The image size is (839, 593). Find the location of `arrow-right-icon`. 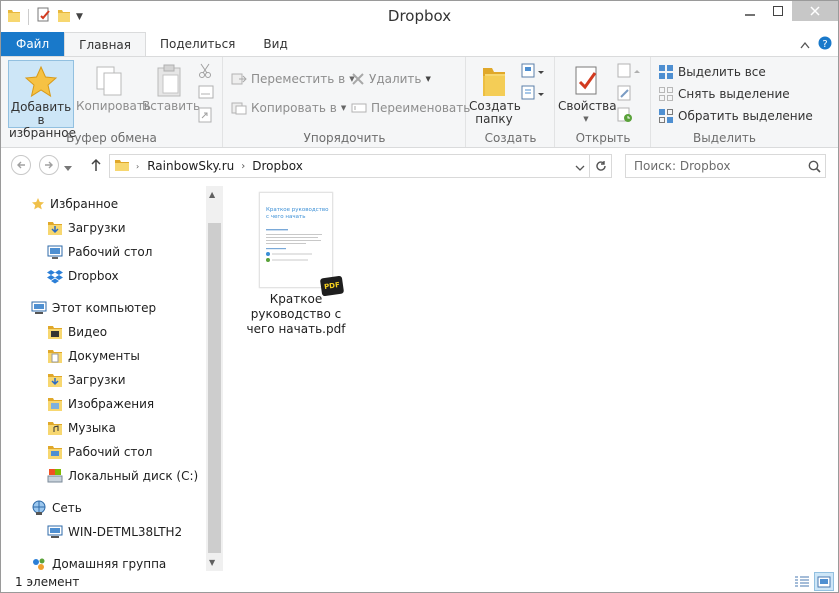

arrow-right-icon is located at coordinates (49, 165).